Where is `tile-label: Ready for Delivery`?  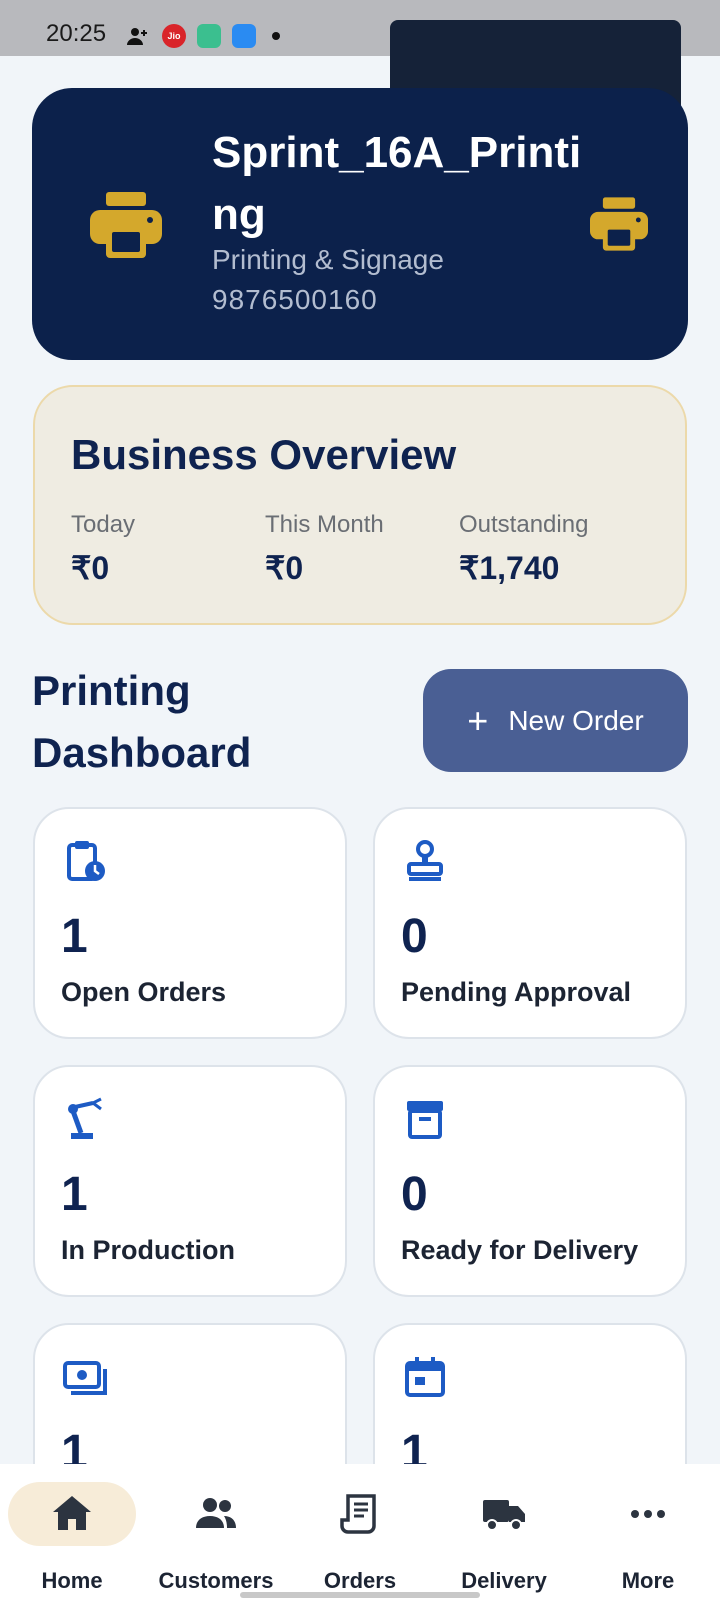 tile-label: Ready for Delivery is located at coordinates (520, 1250).